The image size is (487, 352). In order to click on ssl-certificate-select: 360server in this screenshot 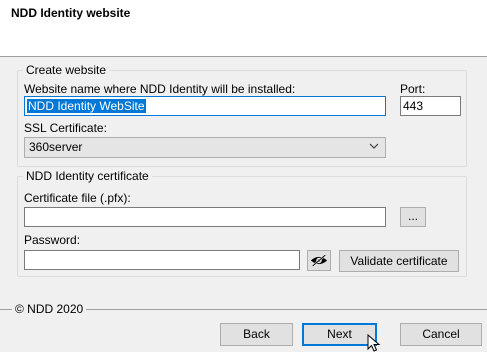, I will do `click(205, 147)`.